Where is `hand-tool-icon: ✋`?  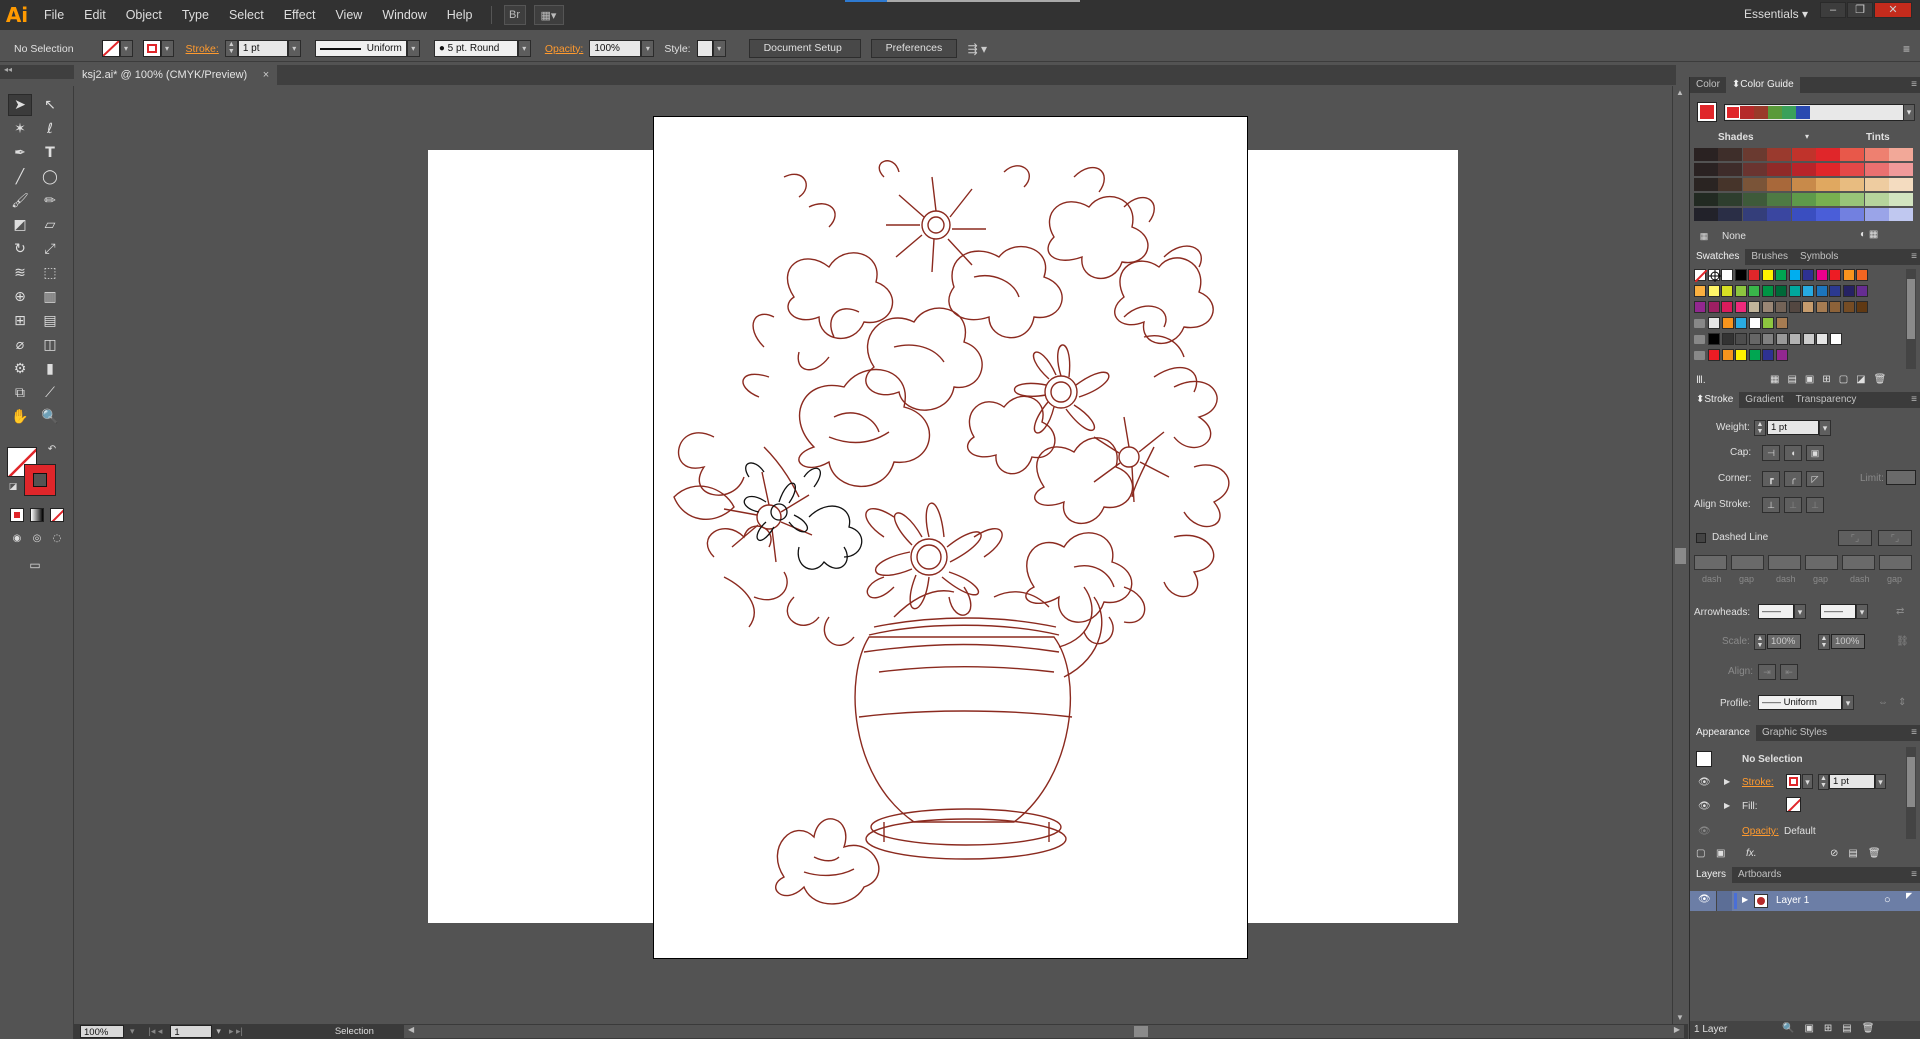
hand-tool-icon: ✋ is located at coordinates (20, 417).